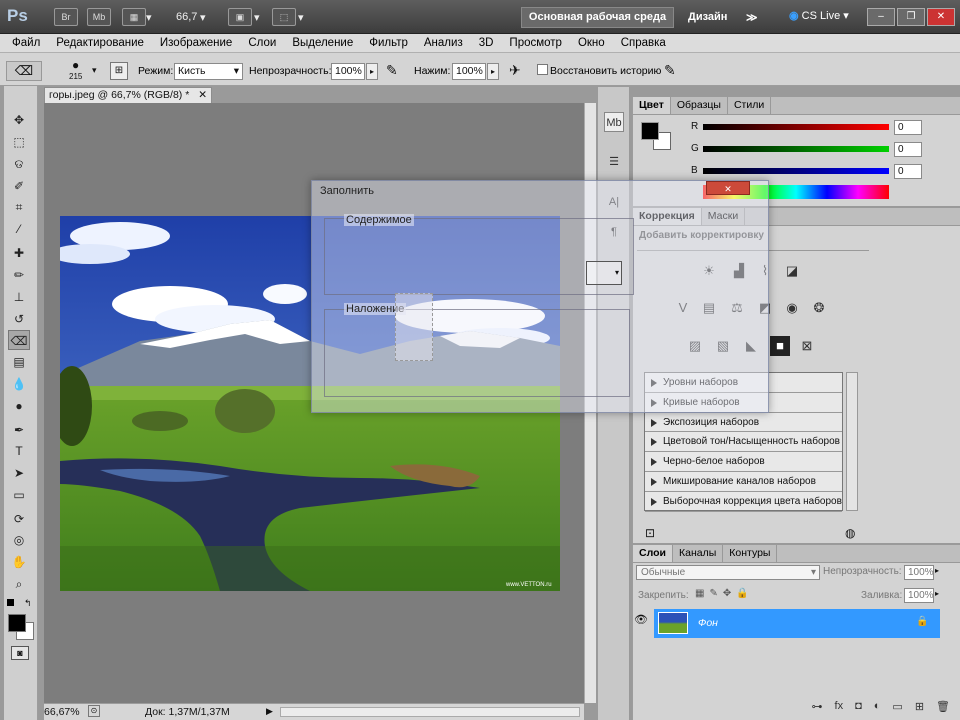 Image resolution: width=960 pixels, height=720 pixels. Describe the element at coordinates (919, 572) in the screenshot. I see `layer-opacity-input: 100%` at that location.